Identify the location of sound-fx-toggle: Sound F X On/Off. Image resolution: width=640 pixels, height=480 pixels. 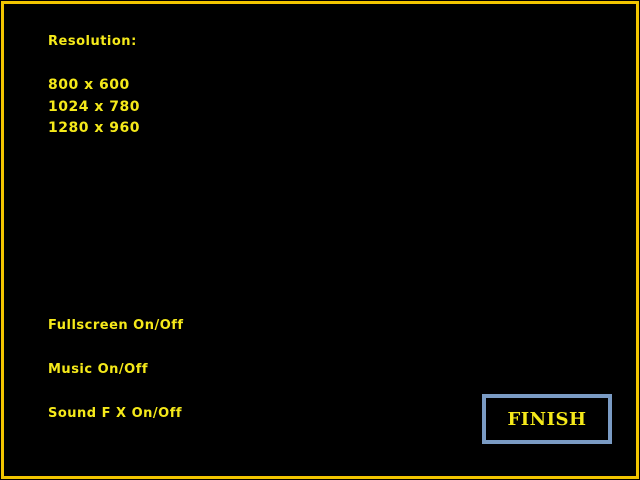
(115, 414).